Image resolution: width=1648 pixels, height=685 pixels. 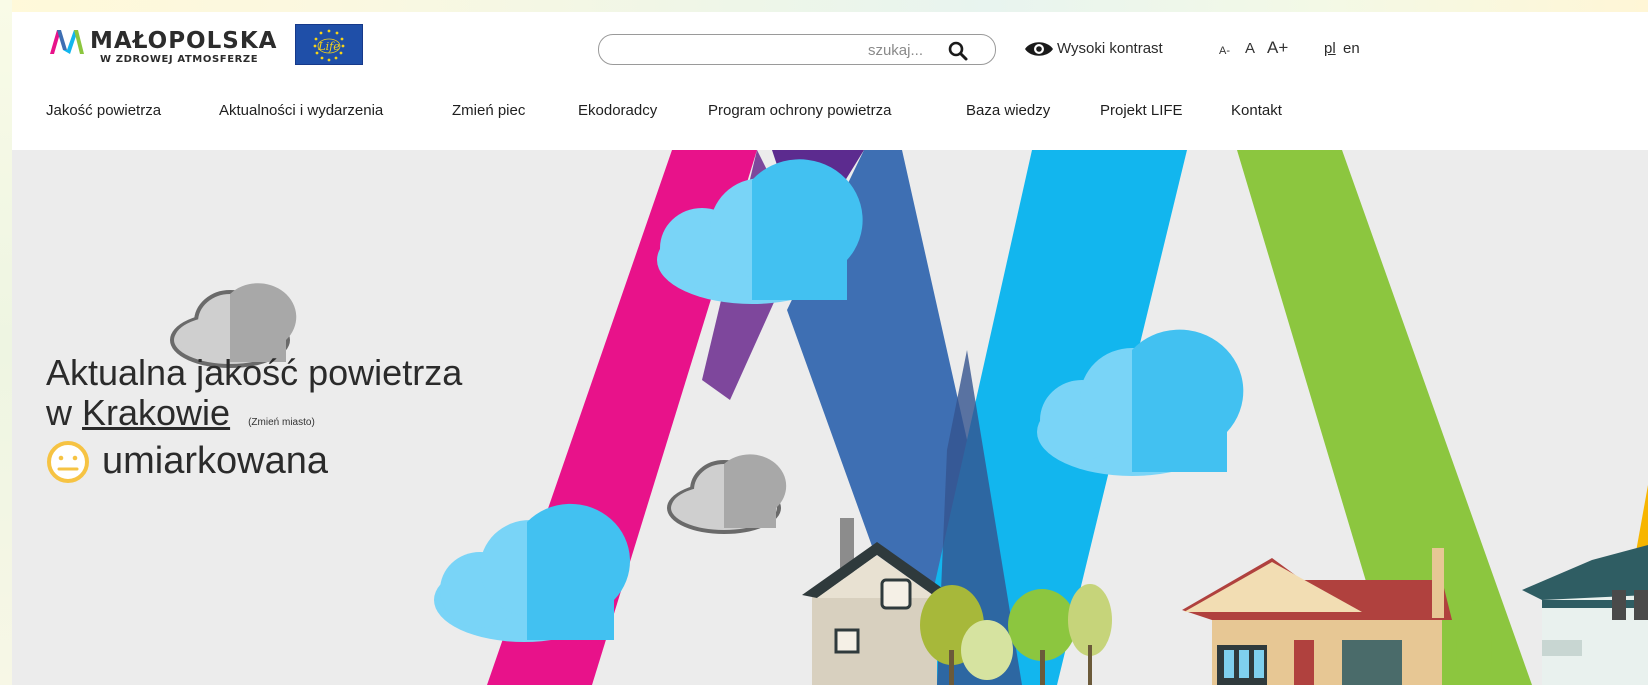 What do you see at coordinates (1277, 48) in the screenshot?
I see `font-size-large-button: A+` at bounding box center [1277, 48].